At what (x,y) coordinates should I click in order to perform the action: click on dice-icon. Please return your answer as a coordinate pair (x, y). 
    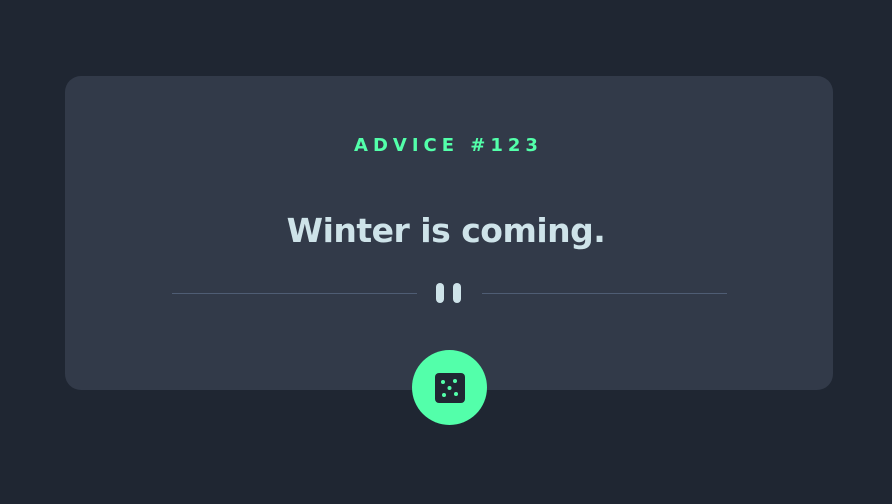
    Looking at the image, I should click on (449, 387).